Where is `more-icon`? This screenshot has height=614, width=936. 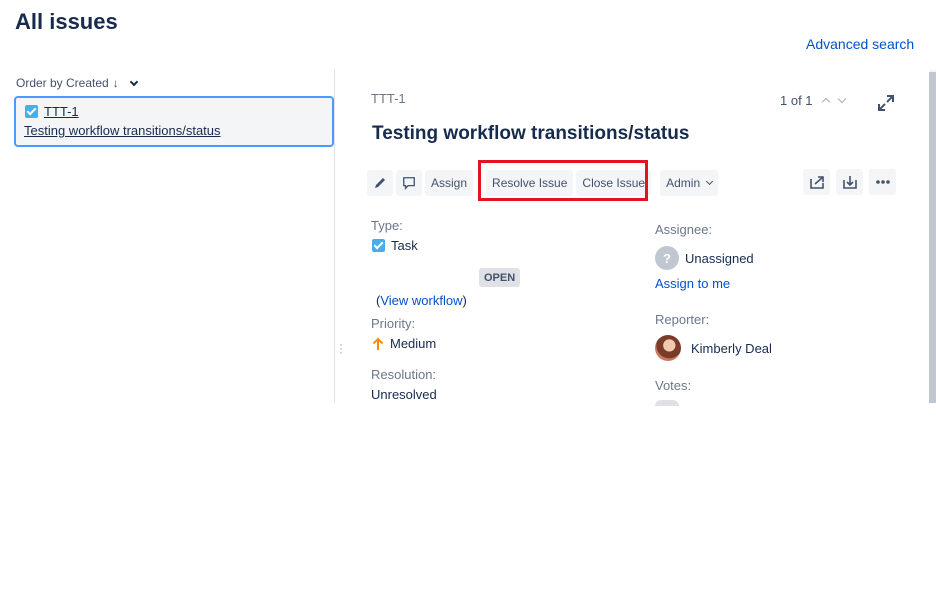 more-icon is located at coordinates (882, 182).